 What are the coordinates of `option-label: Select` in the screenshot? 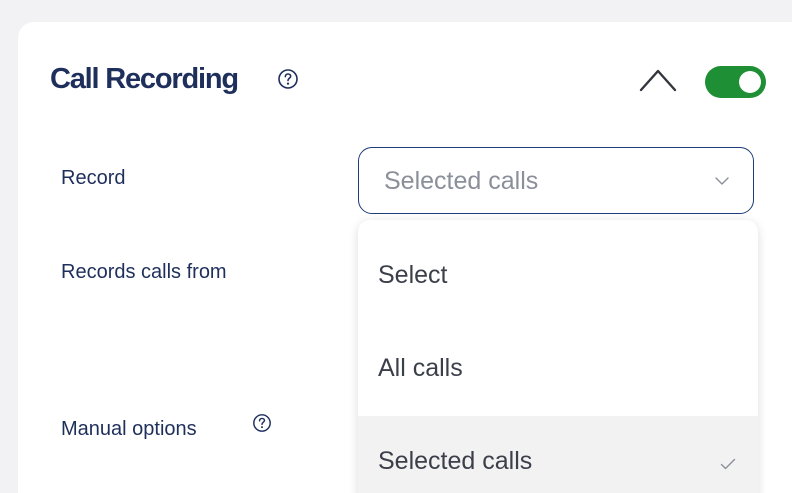 It's located at (413, 275).